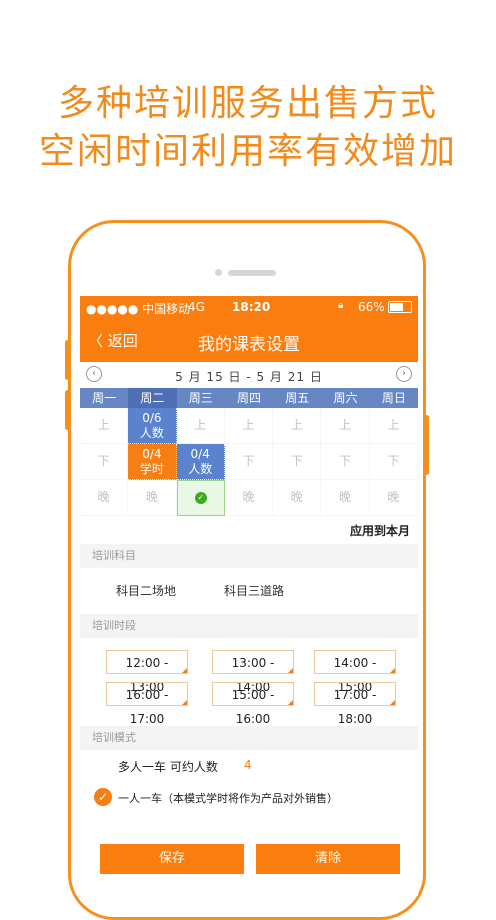  Describe the element at coordinates (252, 273) in the screenshot. I see `speaker-slot` at that location.